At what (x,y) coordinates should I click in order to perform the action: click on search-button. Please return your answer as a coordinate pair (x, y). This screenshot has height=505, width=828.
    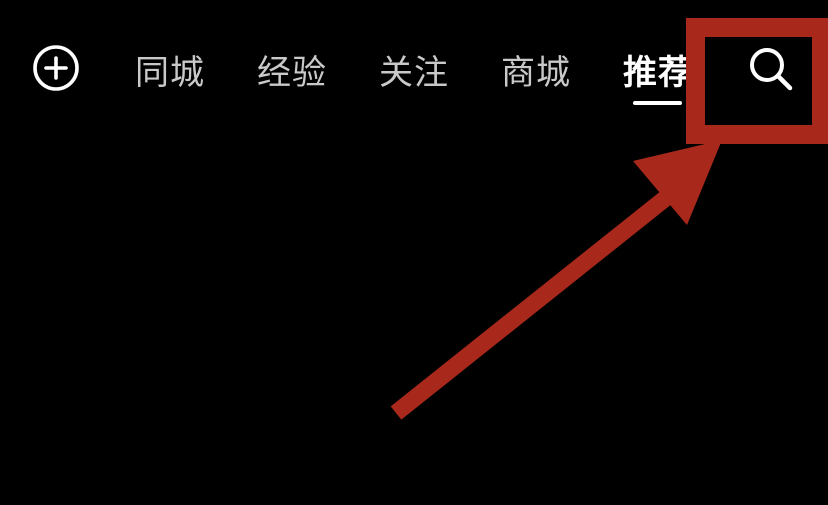
    Looking at the image, I should click on (771, 69).